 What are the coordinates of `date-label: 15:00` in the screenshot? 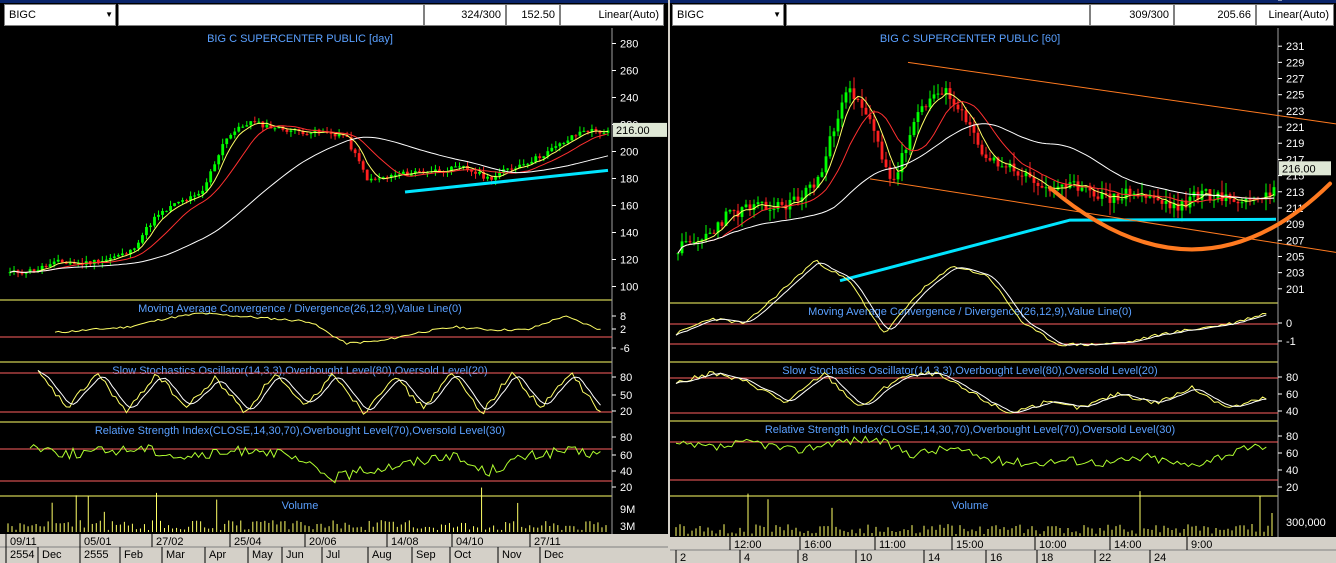 It's located at (970, 545).